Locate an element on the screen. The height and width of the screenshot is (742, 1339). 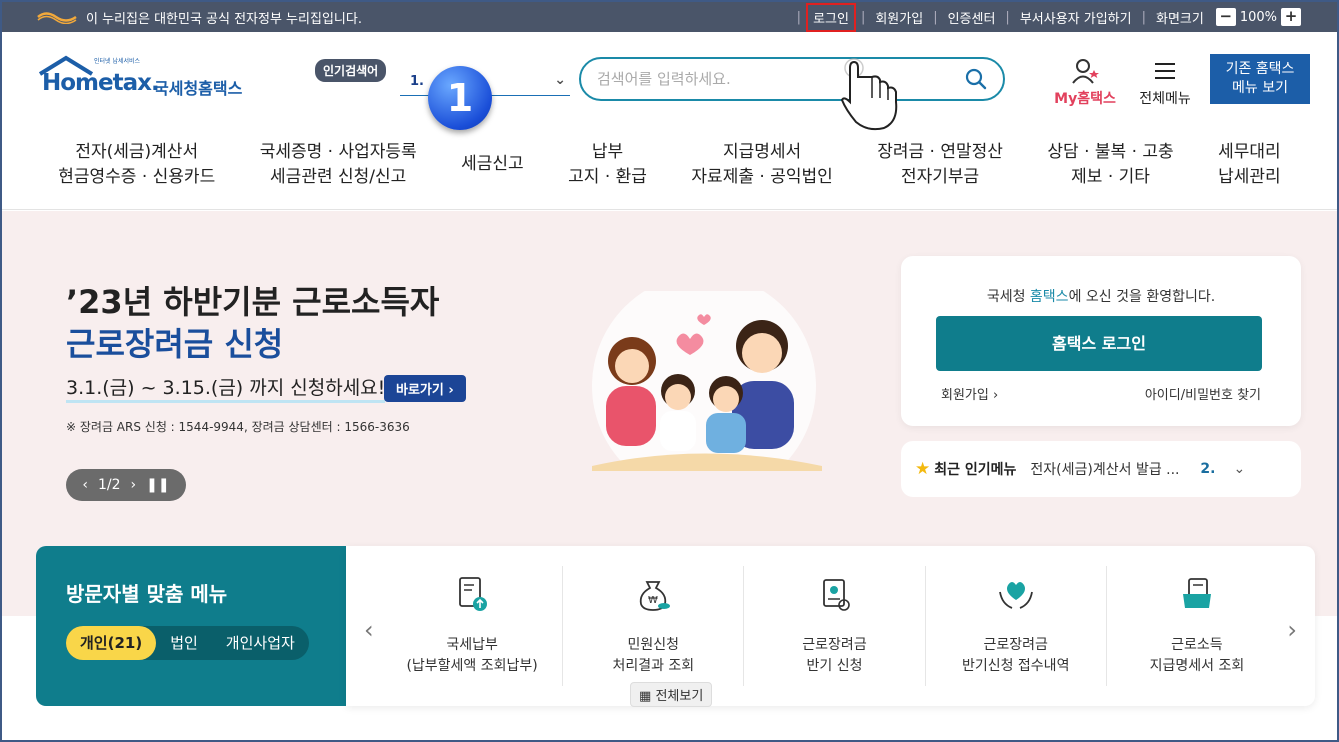
nav-tax-certificate: 국세증명 · 사업자등록세금관련 신청/신고 is located at coordinates (338, 170).